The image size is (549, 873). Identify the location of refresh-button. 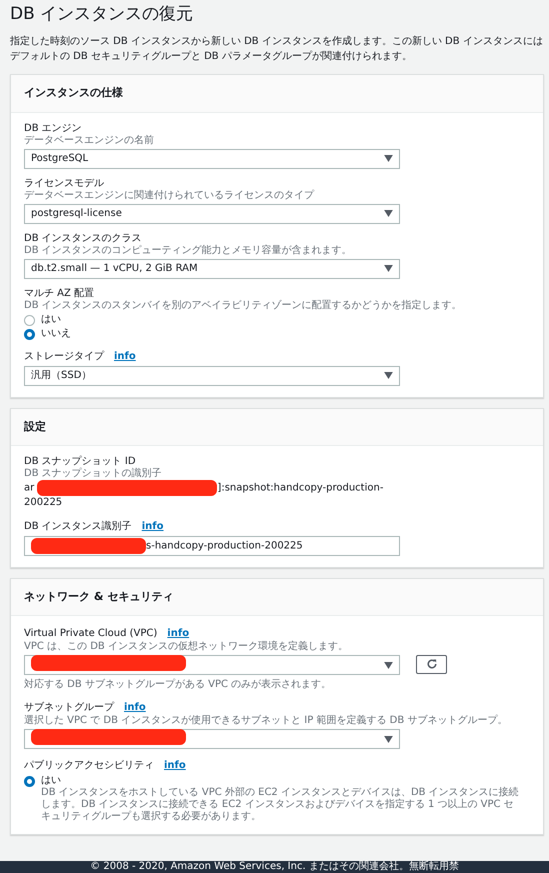
(431, 664).